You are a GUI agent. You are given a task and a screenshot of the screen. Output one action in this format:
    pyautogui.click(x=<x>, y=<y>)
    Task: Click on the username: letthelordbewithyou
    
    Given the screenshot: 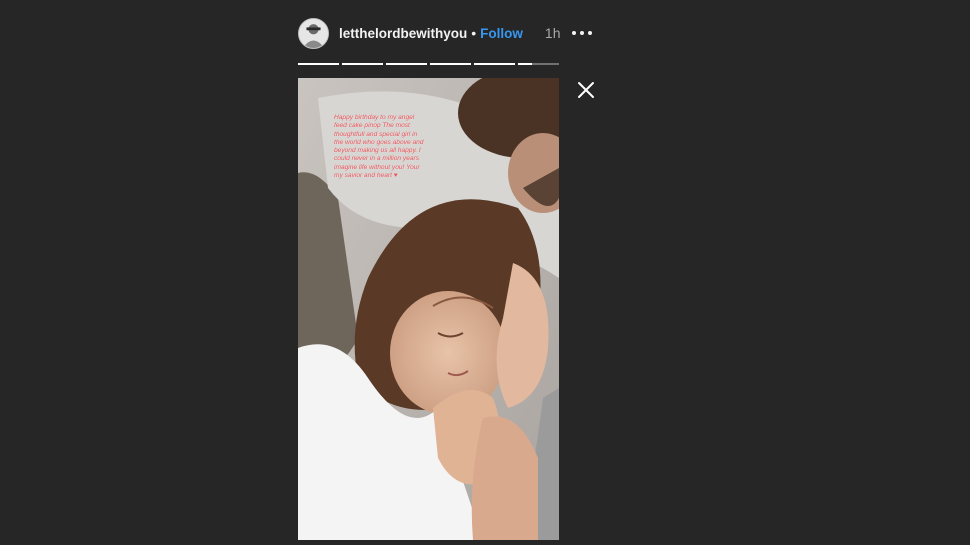 What is the action you would take?
    pyautogui.click(x=403, y=33)
    